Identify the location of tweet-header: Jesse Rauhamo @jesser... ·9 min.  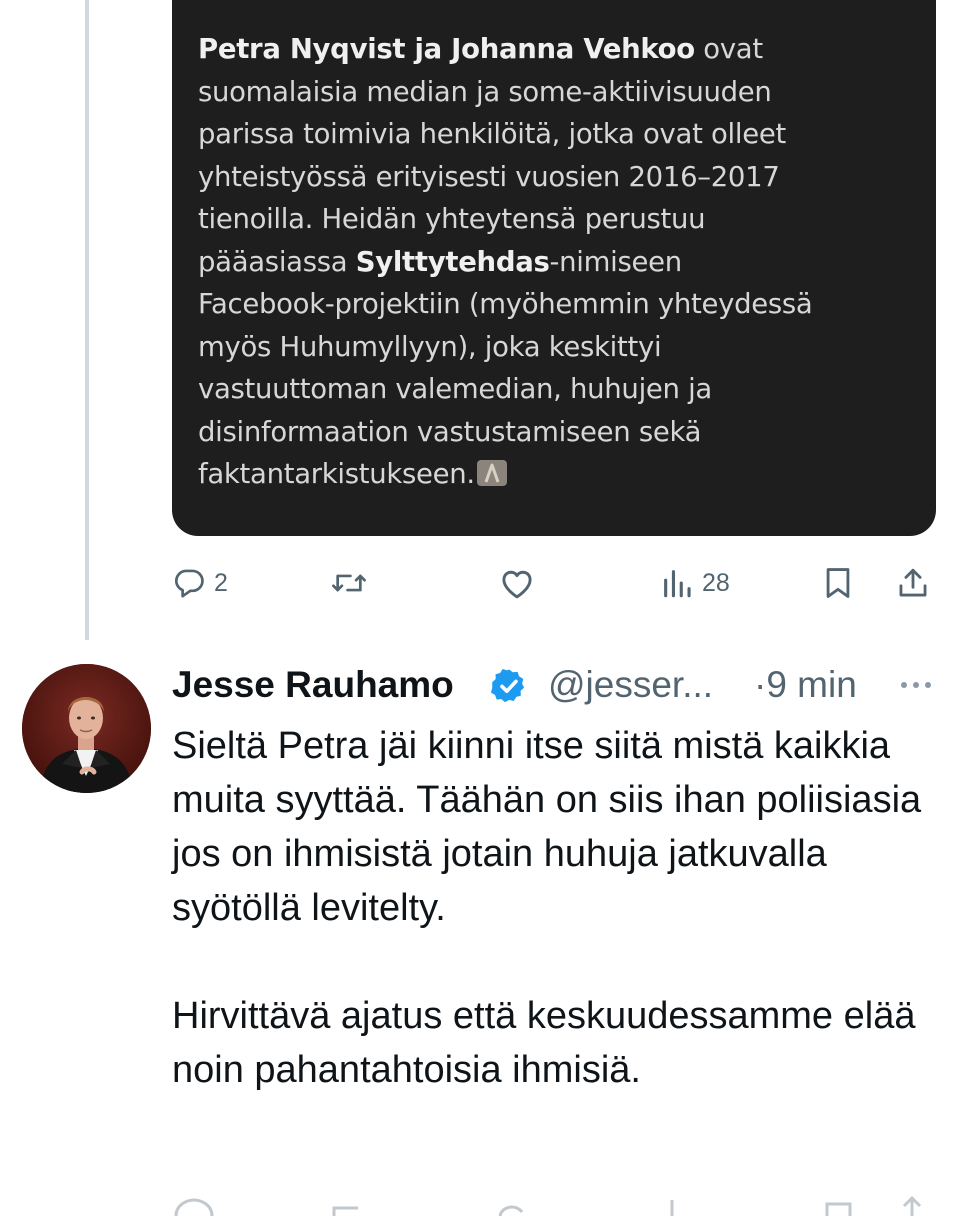
(557, 686).